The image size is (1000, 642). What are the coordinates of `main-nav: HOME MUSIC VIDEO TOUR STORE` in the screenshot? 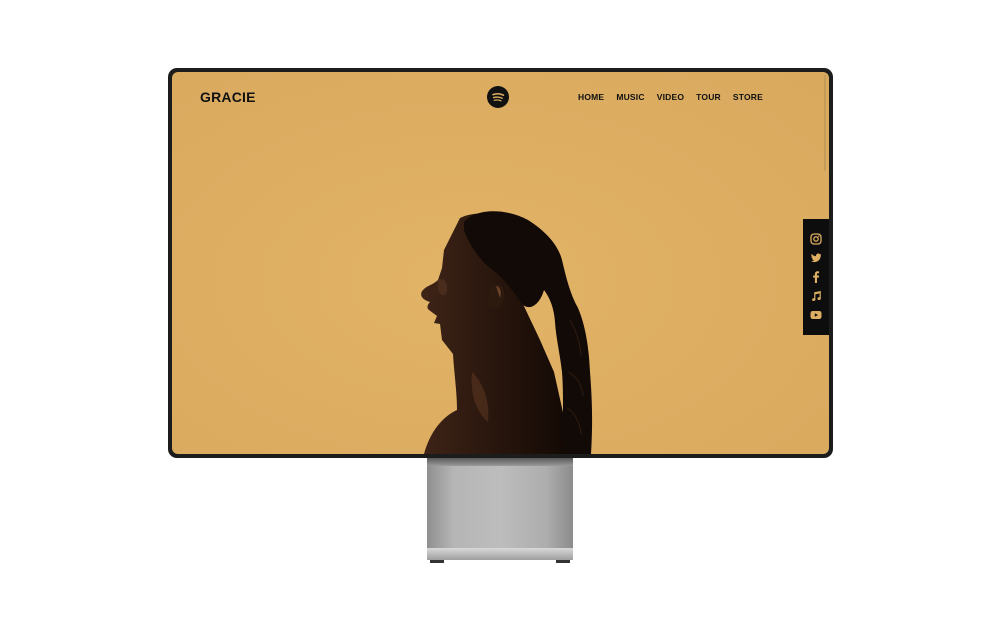 It's located at (670, 97).